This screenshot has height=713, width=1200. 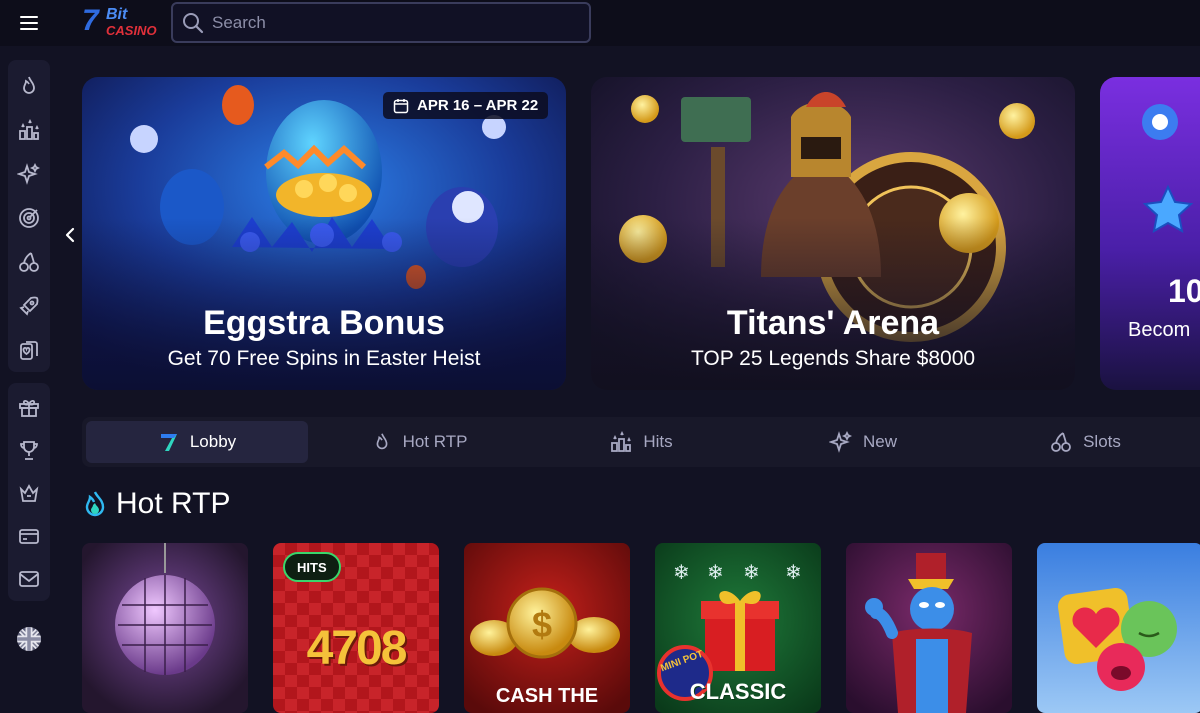 I want to click on uk-flag-icon, so click(x=29, y=639).